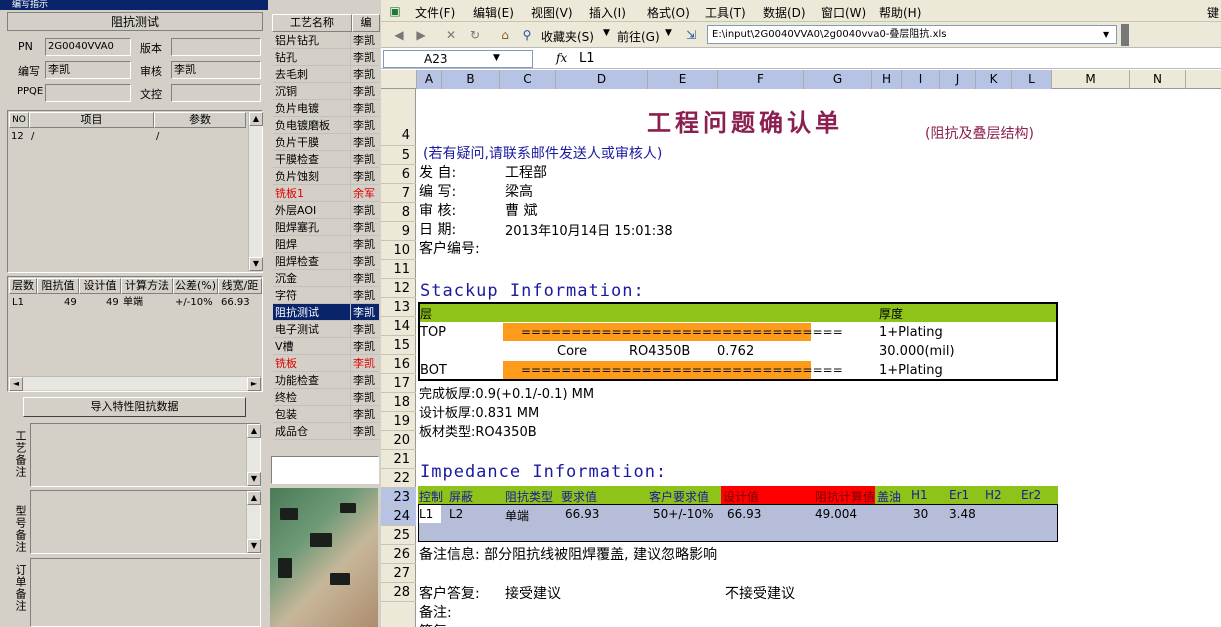 The height and width of the screenshot is (627, 1221). I want to click on column-header-m: M, so click(1091, 79).